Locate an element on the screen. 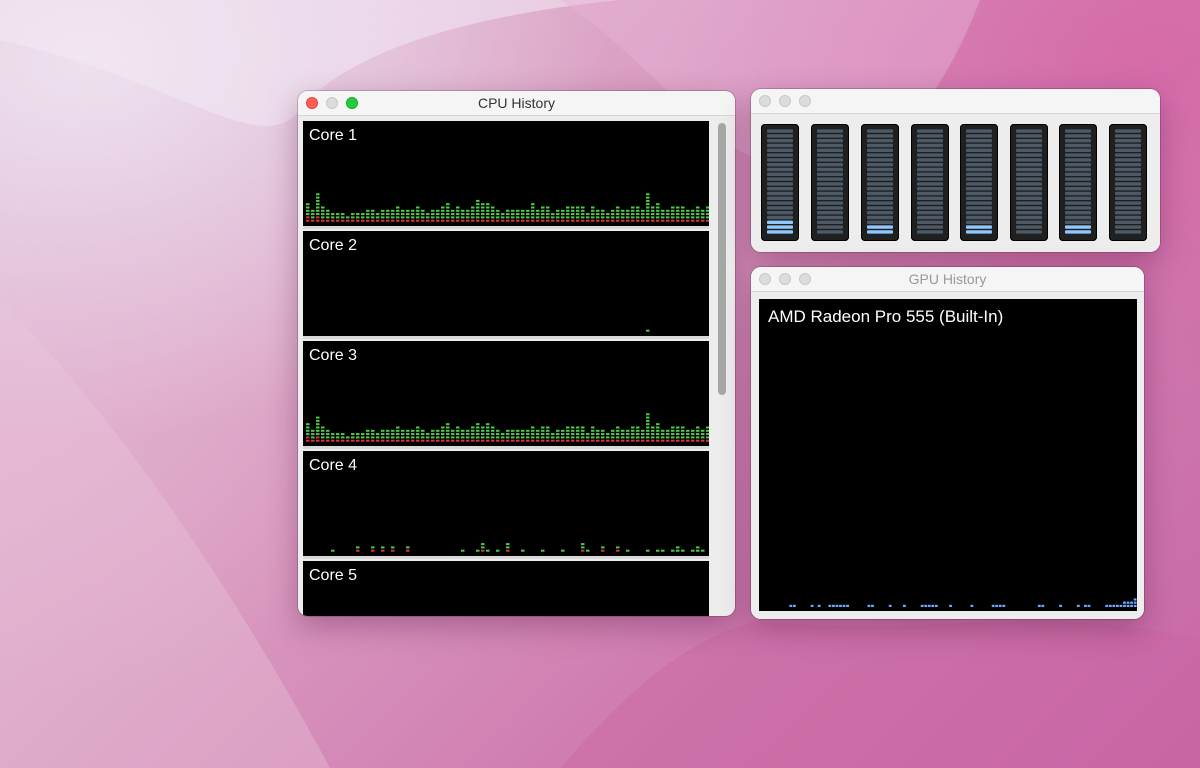 The height and width of the screenshot is (768, 1200). minimize-button is located at coordinates (785, 101).